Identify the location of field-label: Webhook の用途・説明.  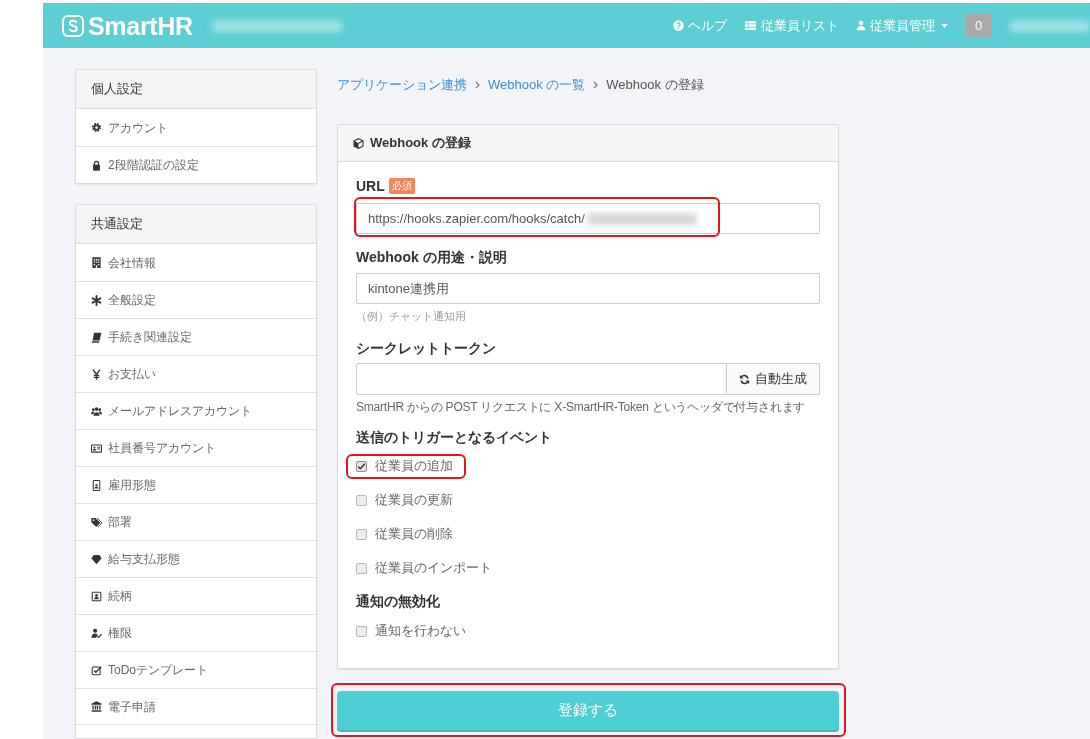
(432, 257).